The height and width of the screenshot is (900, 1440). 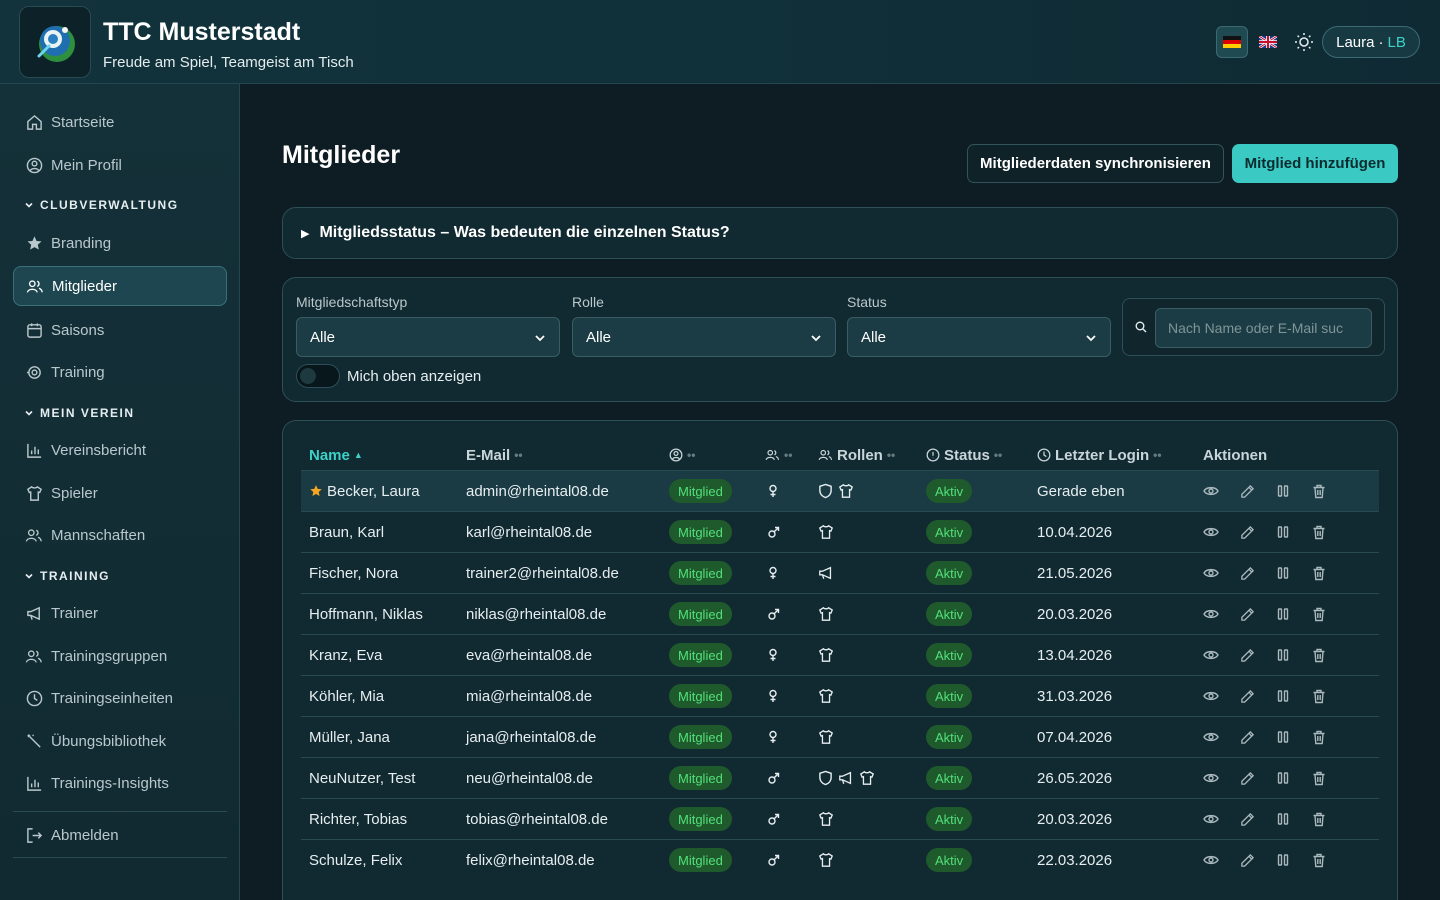 I want to click on section-clubverwaltung-toggle: CLUBVERWALTUNG, so click(x=101, y=205).